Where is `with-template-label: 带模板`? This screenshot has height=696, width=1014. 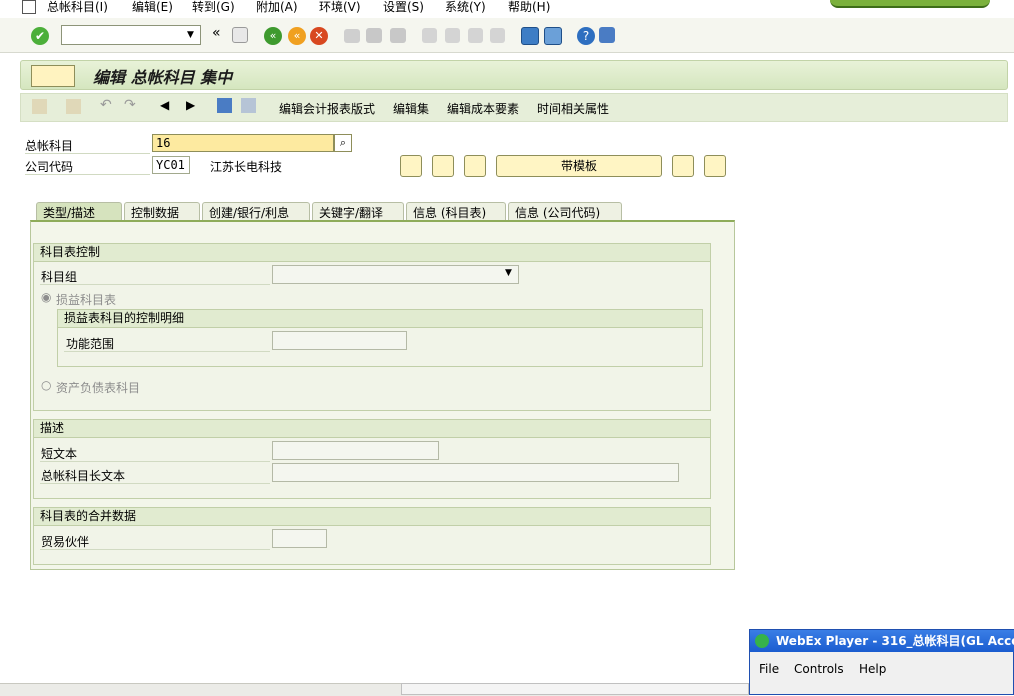 with-template-label: 带模板 is located at coordinates (578, 166).